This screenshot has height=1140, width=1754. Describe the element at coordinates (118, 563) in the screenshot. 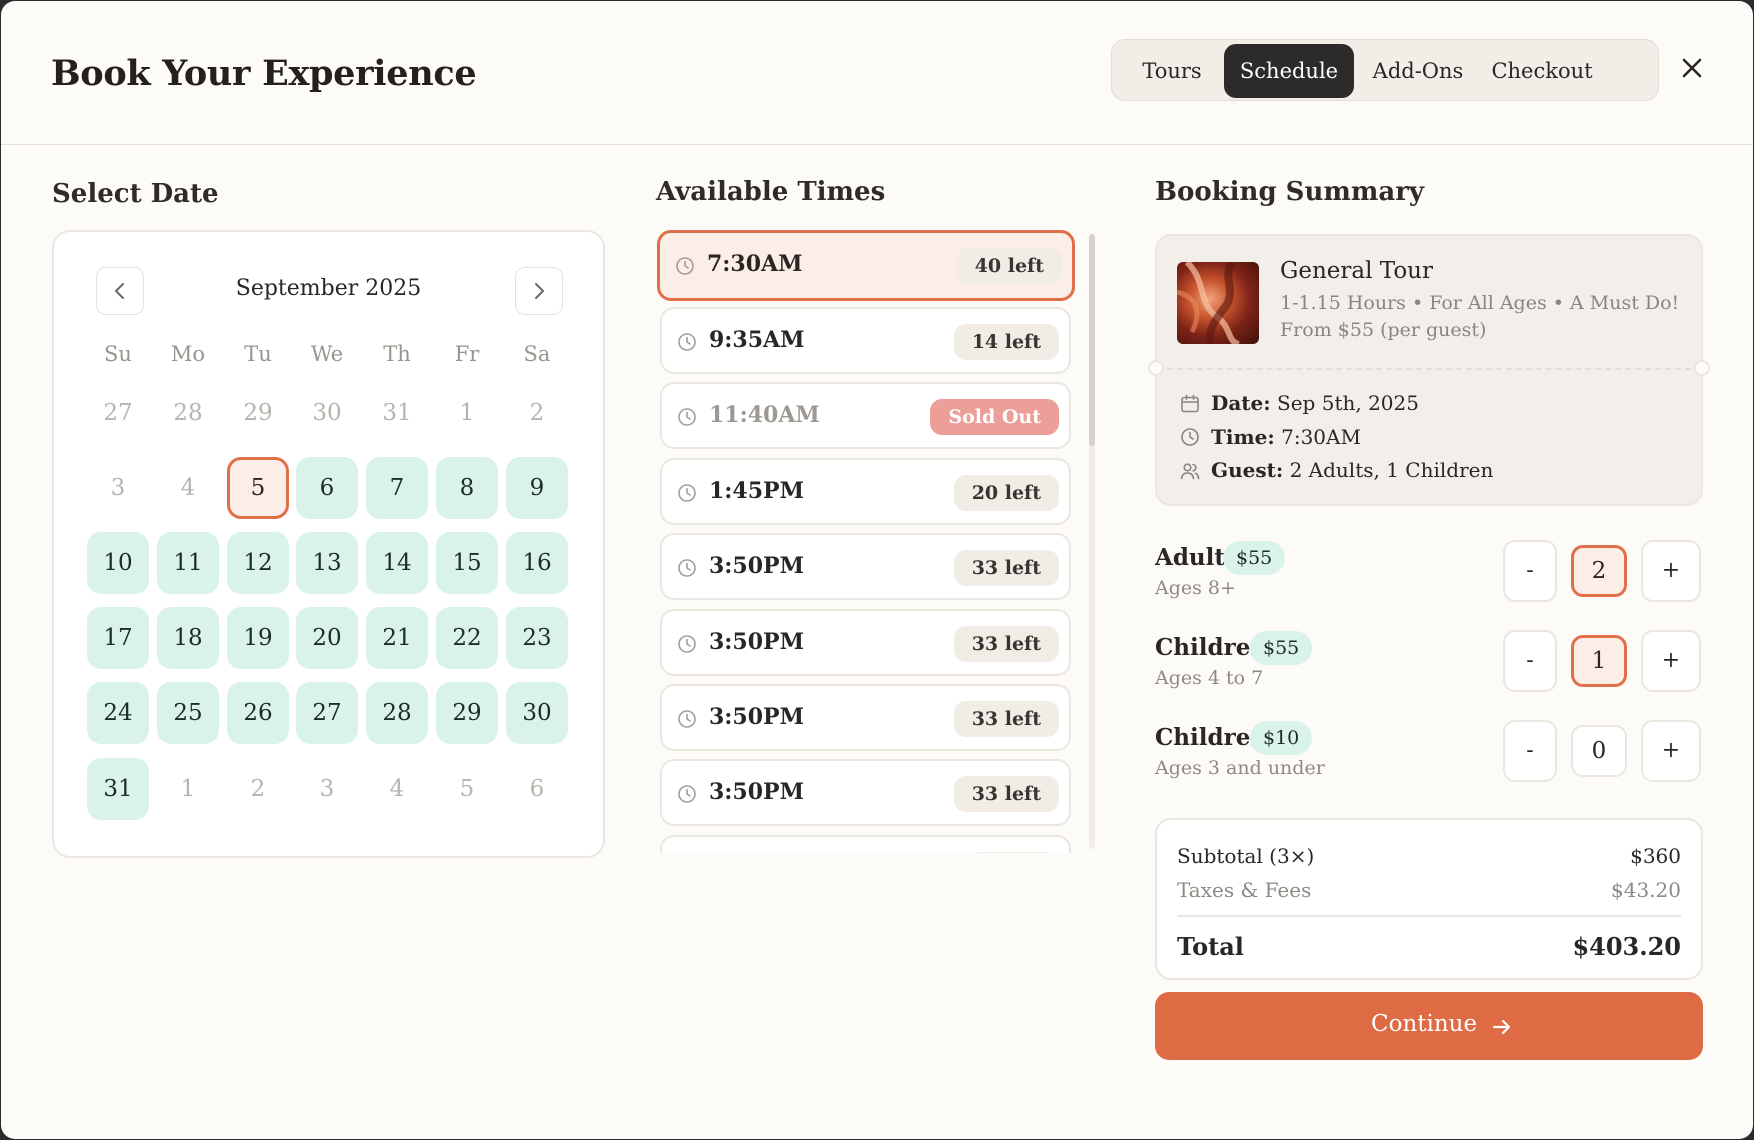

I see `calendar-day: 10` at that location.